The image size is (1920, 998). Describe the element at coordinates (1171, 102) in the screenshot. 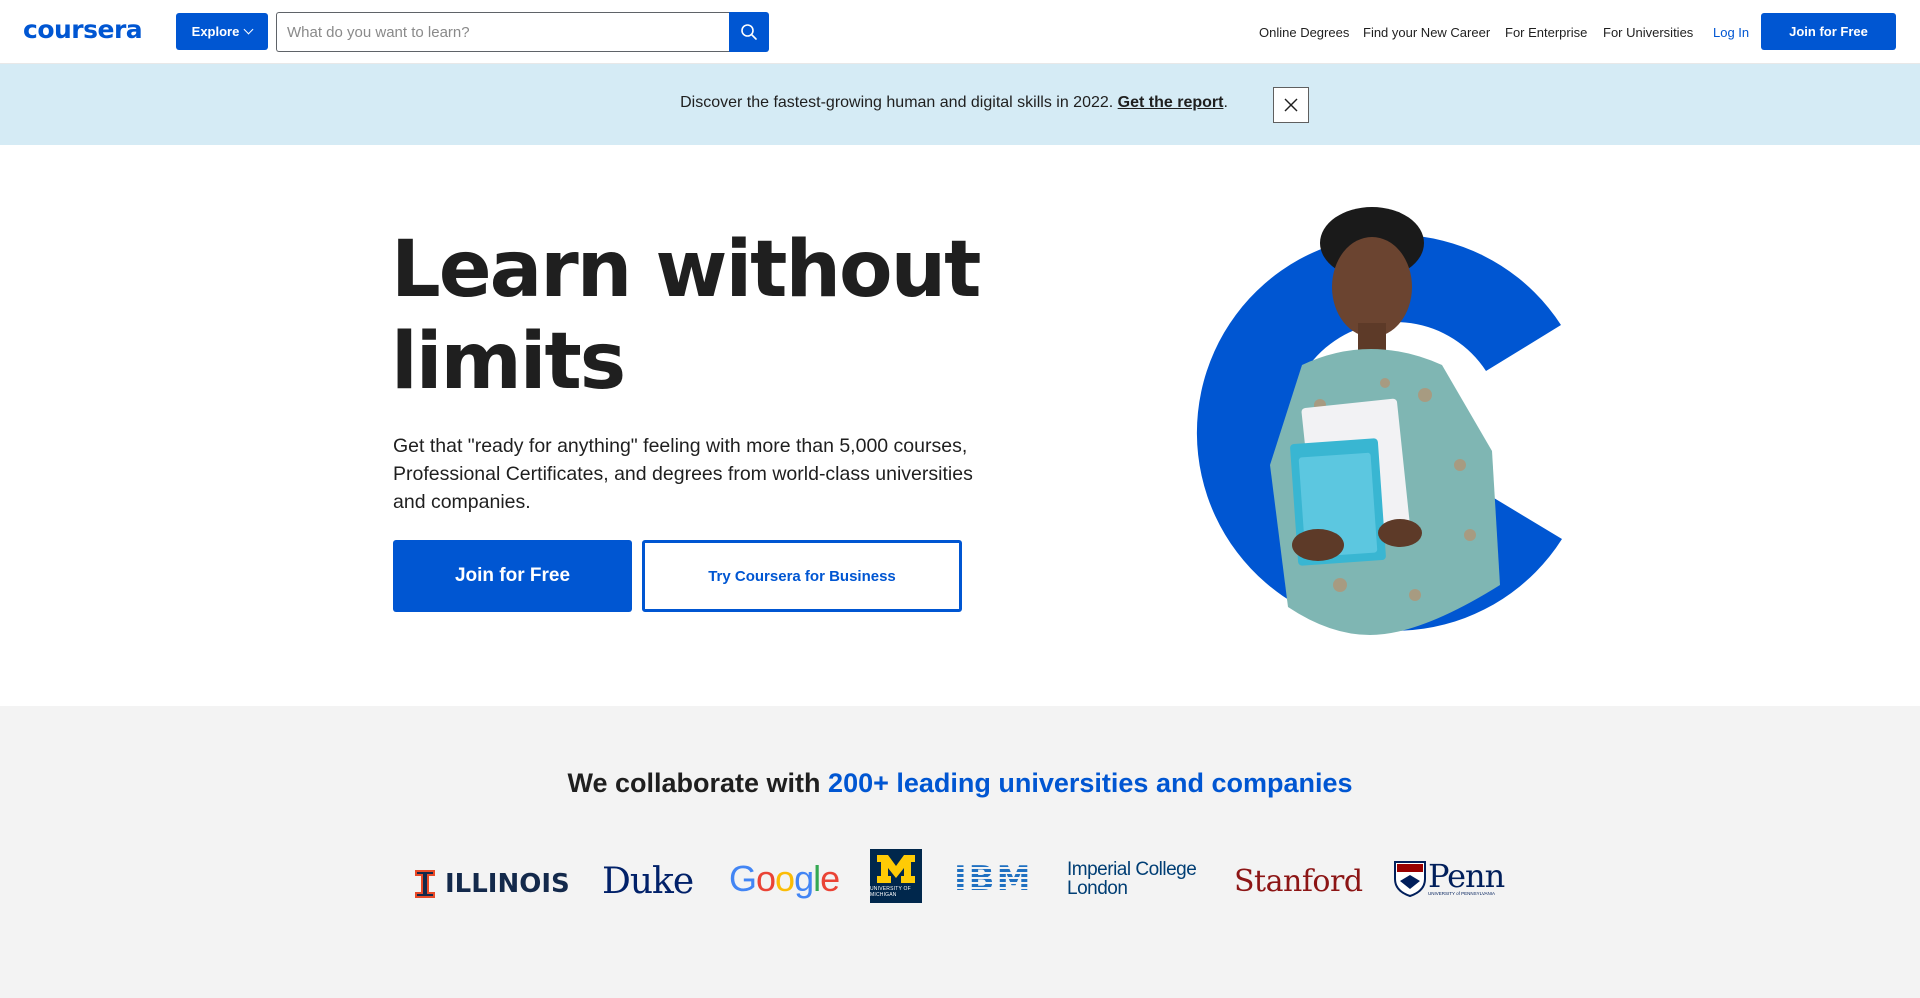

I see `banner-report-link: Get the report` at that location.